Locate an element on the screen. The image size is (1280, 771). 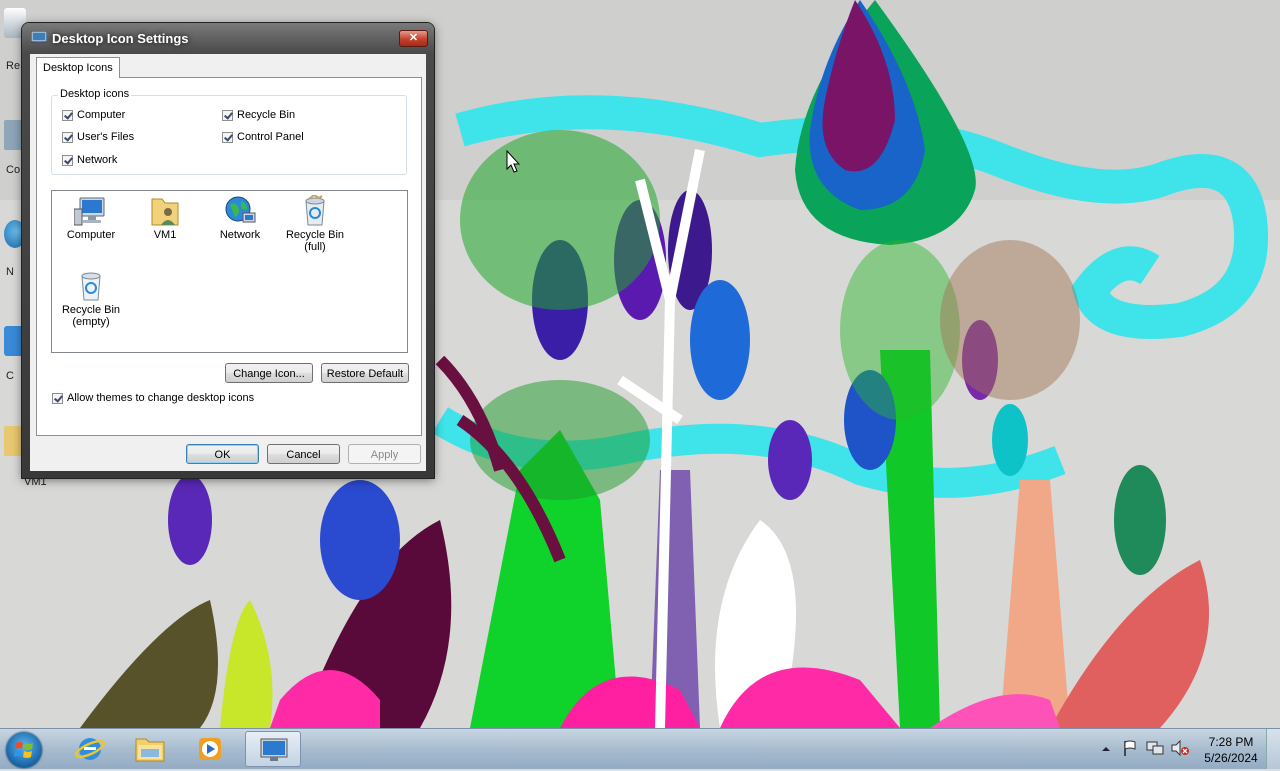
media-player-icon is located at coordinates (210, 749).